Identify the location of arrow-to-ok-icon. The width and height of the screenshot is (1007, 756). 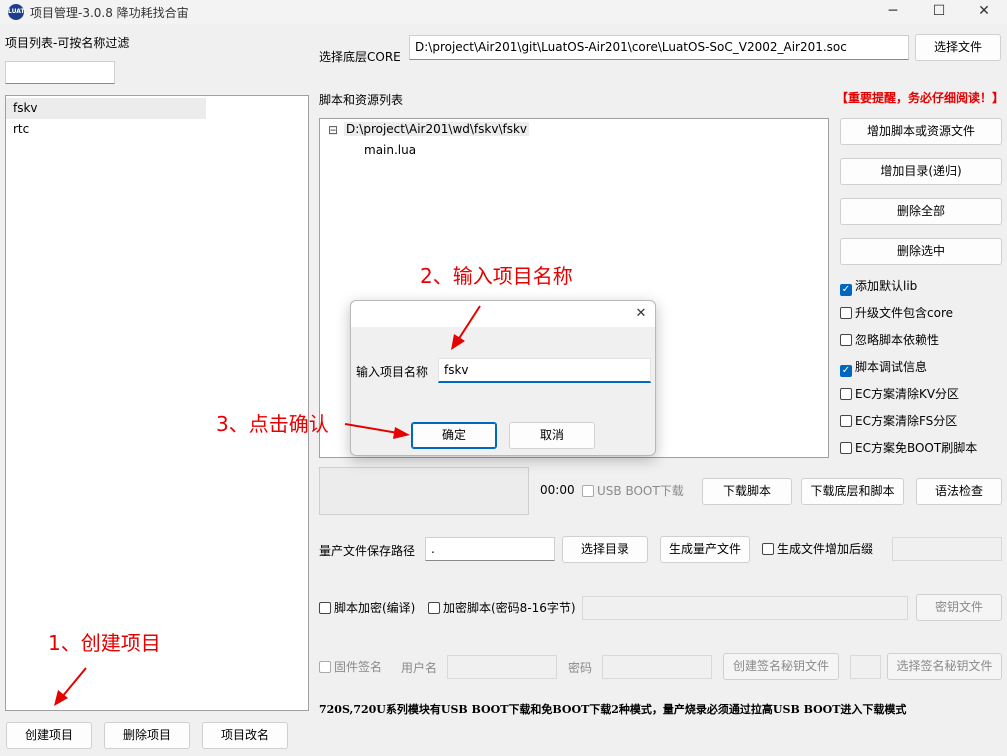
(371, 428).